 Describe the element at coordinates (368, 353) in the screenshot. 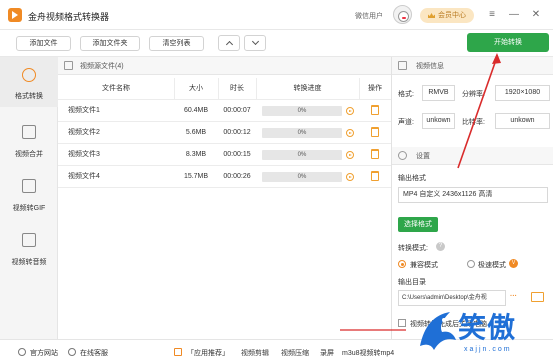

I see `m3u8-convert-link: m3u8视频转mp4` at that location.